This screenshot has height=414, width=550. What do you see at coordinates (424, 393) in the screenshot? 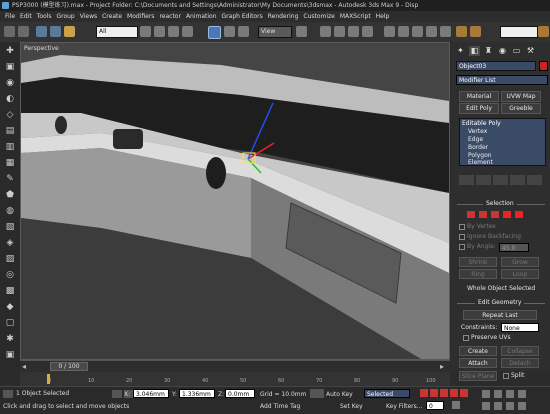
I see `go-to-start-icon` at bounding box center [424, 393].